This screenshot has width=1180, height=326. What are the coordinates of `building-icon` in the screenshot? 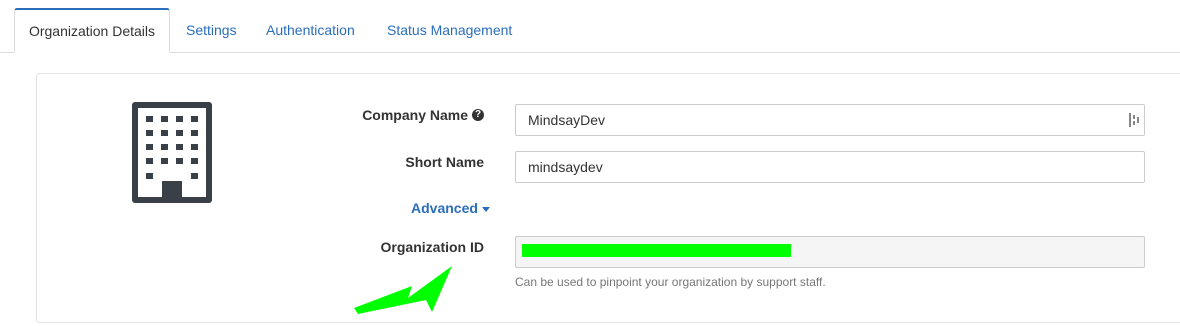 It's located at (172, 152).